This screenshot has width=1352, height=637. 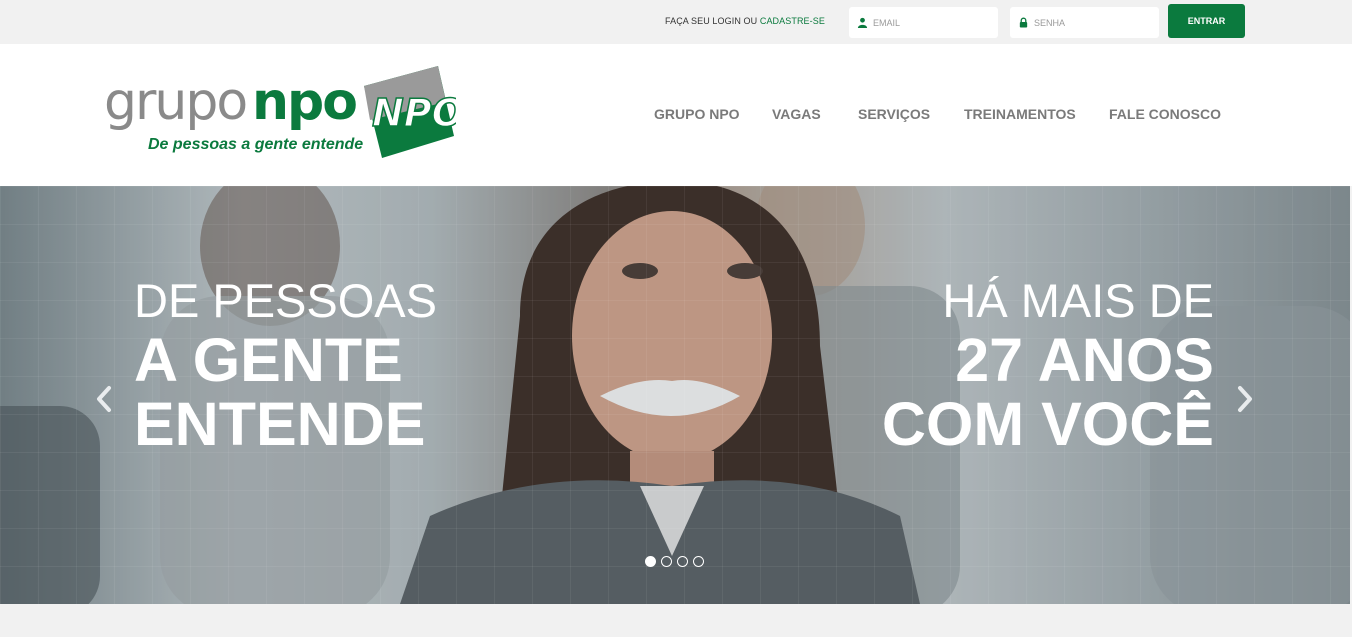 What do you see at coordinates (1094, 22) in the screenshot?
I see `password-input` at bounding box center [1094, 22].